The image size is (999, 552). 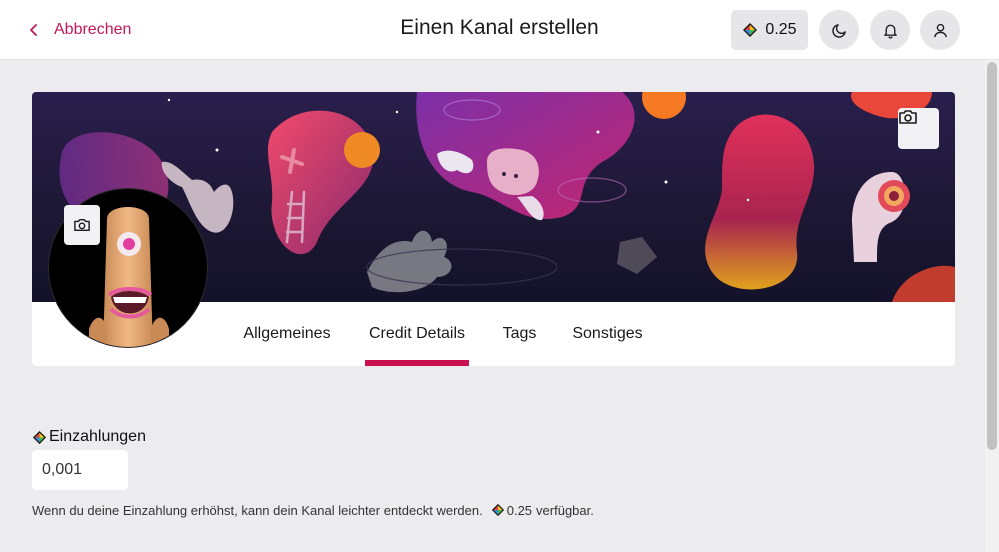 I want to click on cancel-button: Abbrechen, so click(x=79, y=30).